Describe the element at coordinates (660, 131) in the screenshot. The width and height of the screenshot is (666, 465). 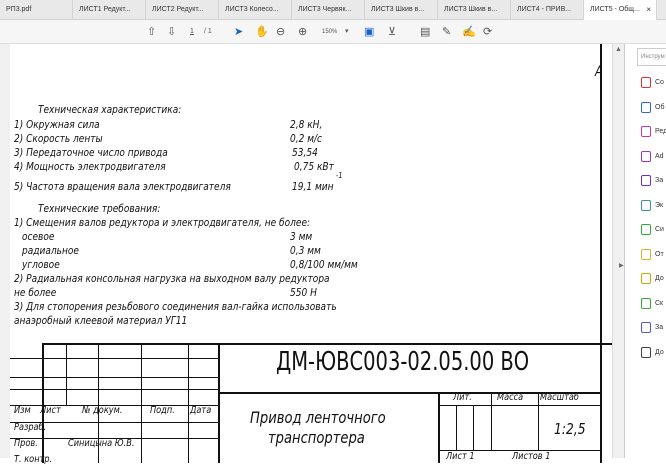
I see `tool-label: Ред` at that location.